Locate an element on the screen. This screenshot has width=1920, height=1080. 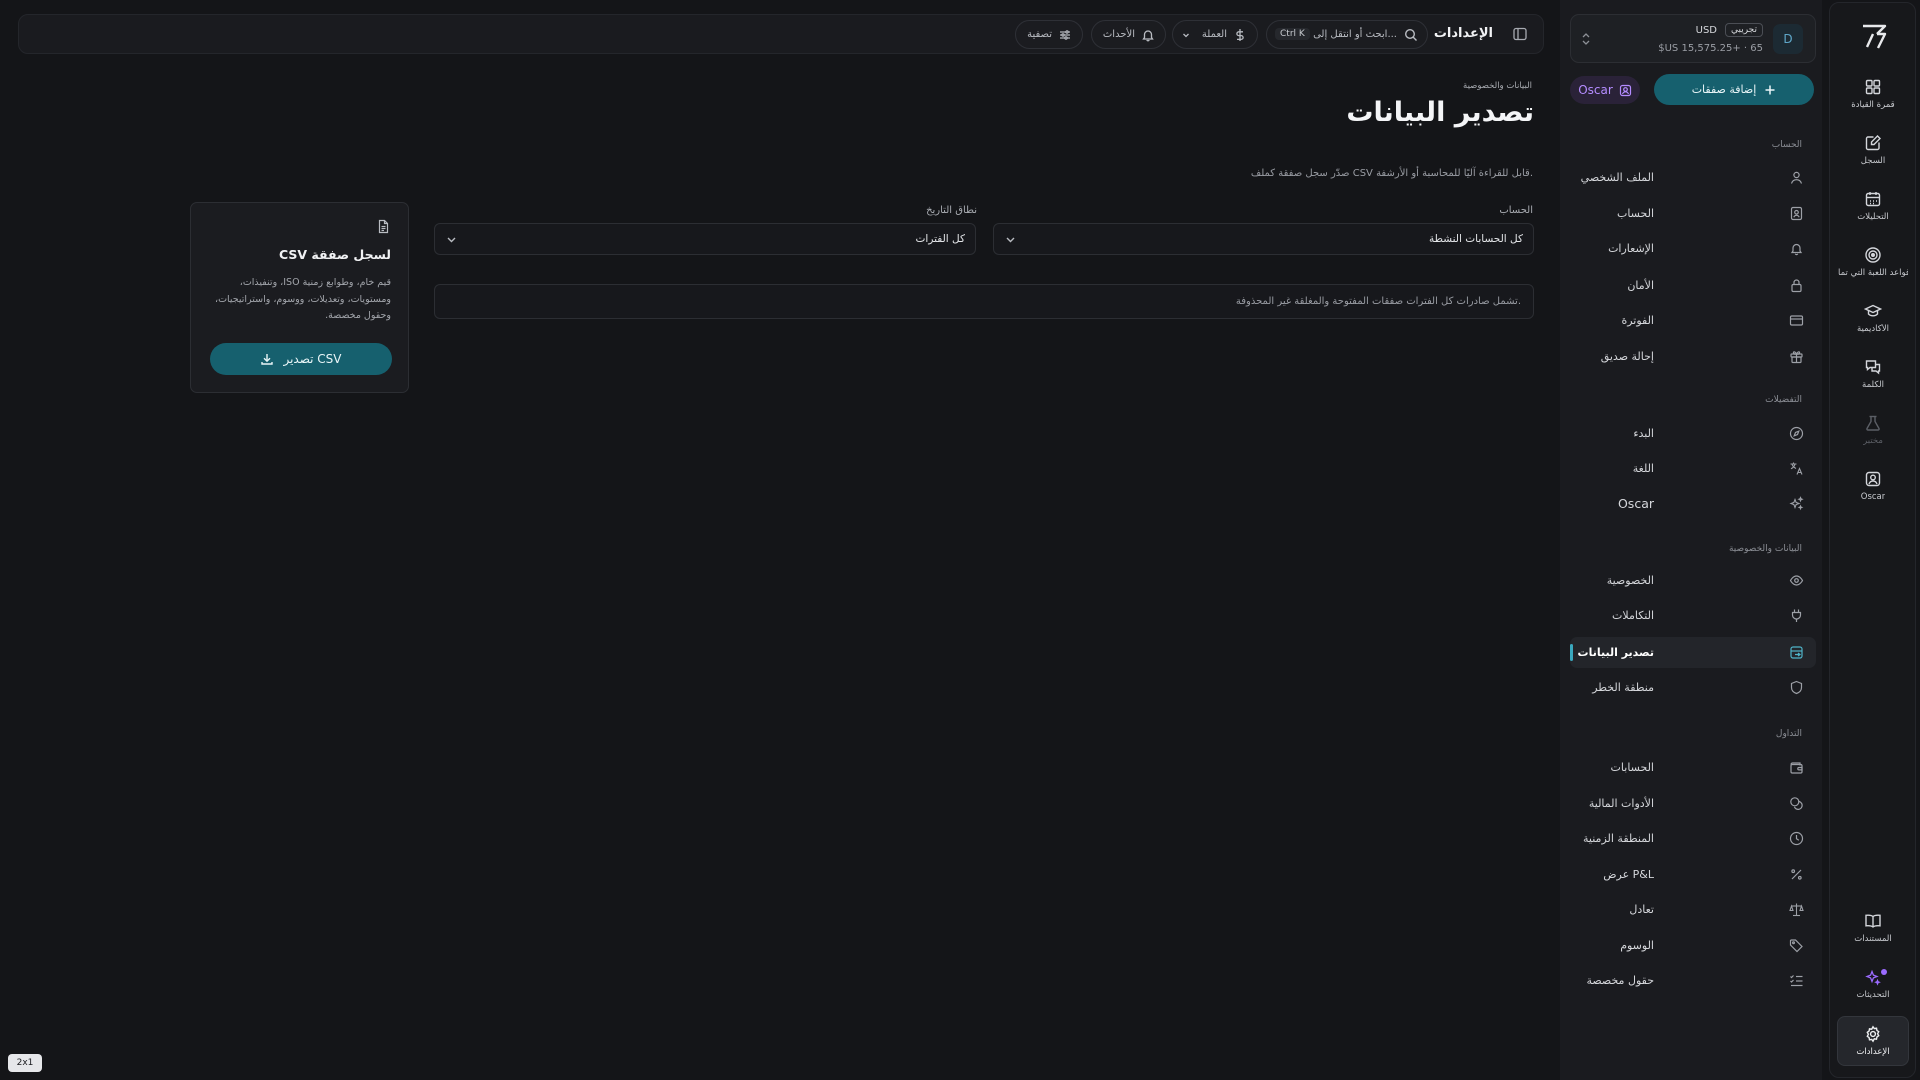
sidebar-item-language: اللغة is located at coordinates (1693, 468).